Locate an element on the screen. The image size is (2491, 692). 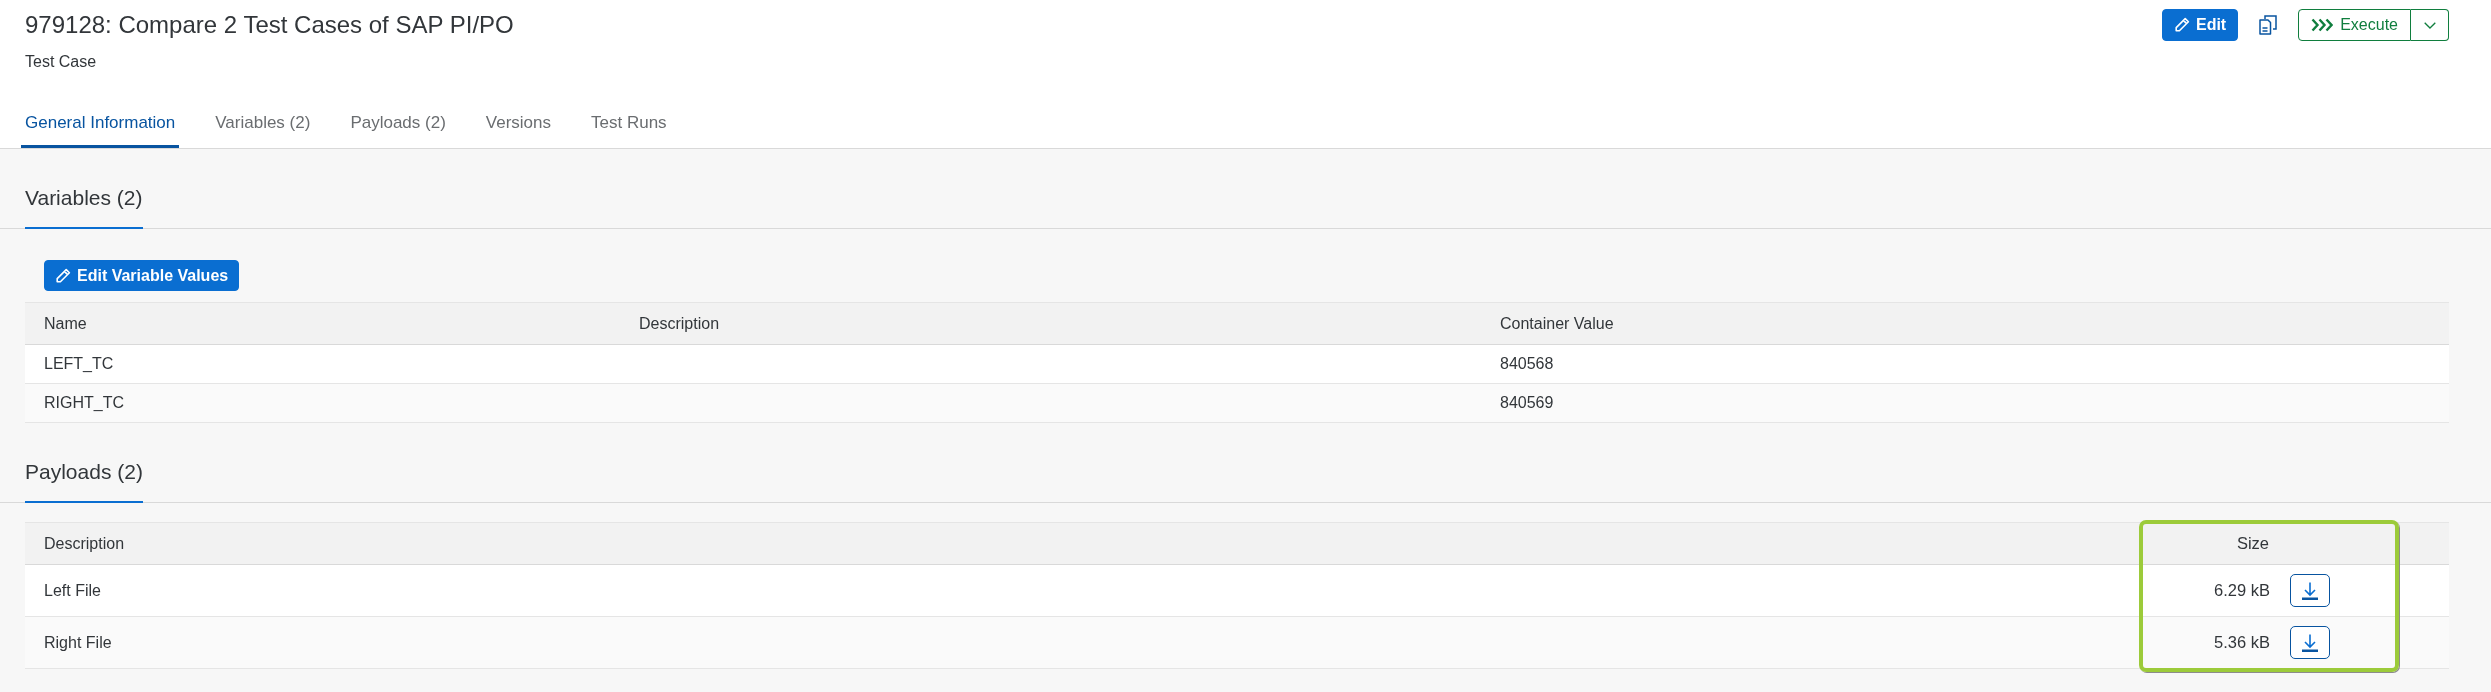
edit-button: Edit is located at coordinates (2200, 25).